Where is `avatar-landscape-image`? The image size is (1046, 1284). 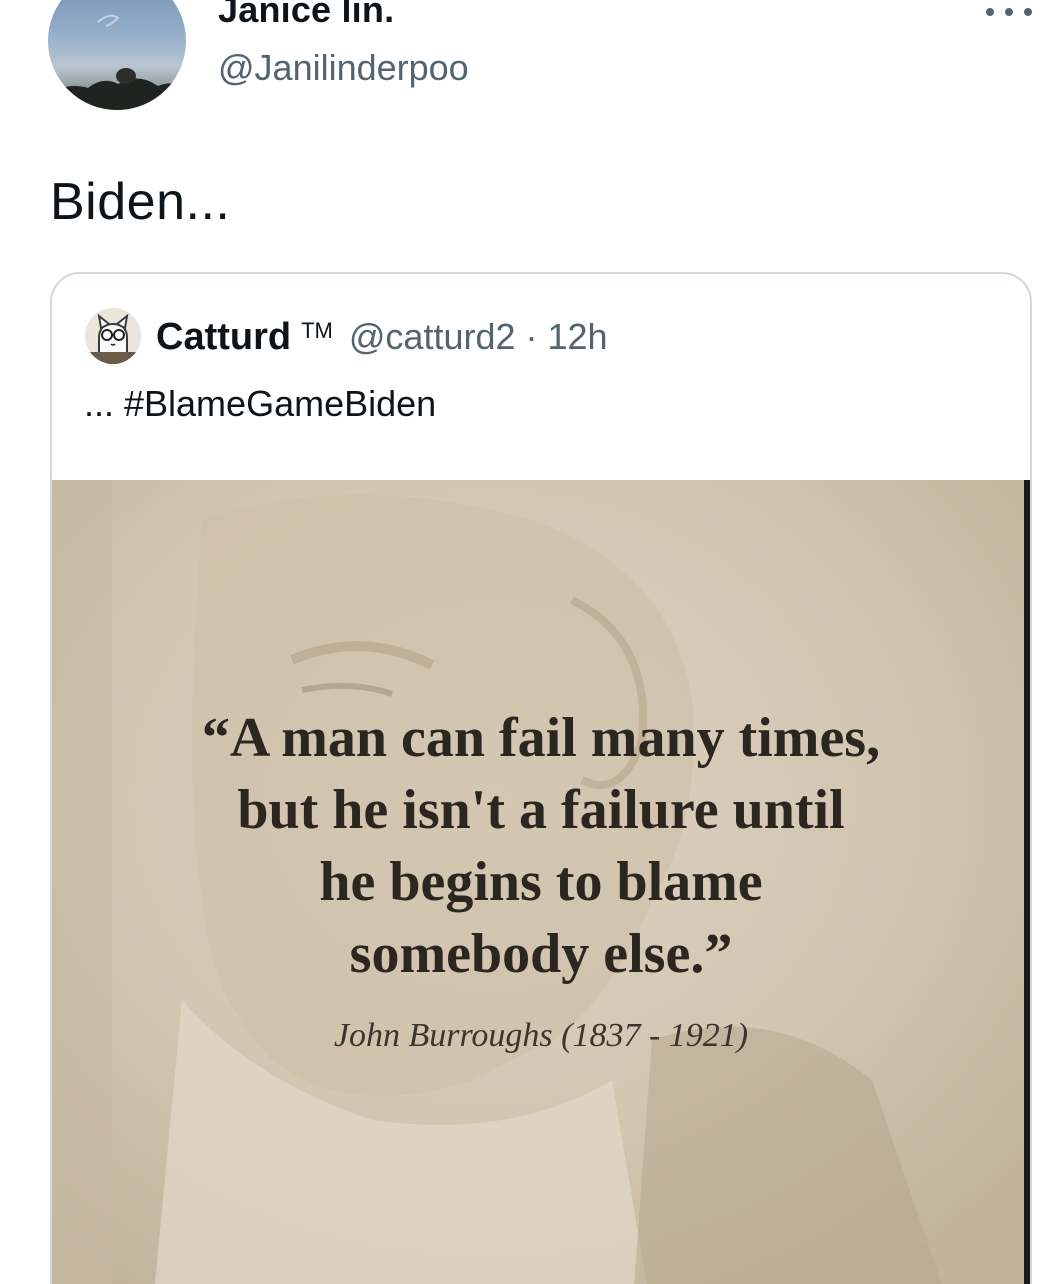 avatar-landscape-image is located at coordinates (117, 62).